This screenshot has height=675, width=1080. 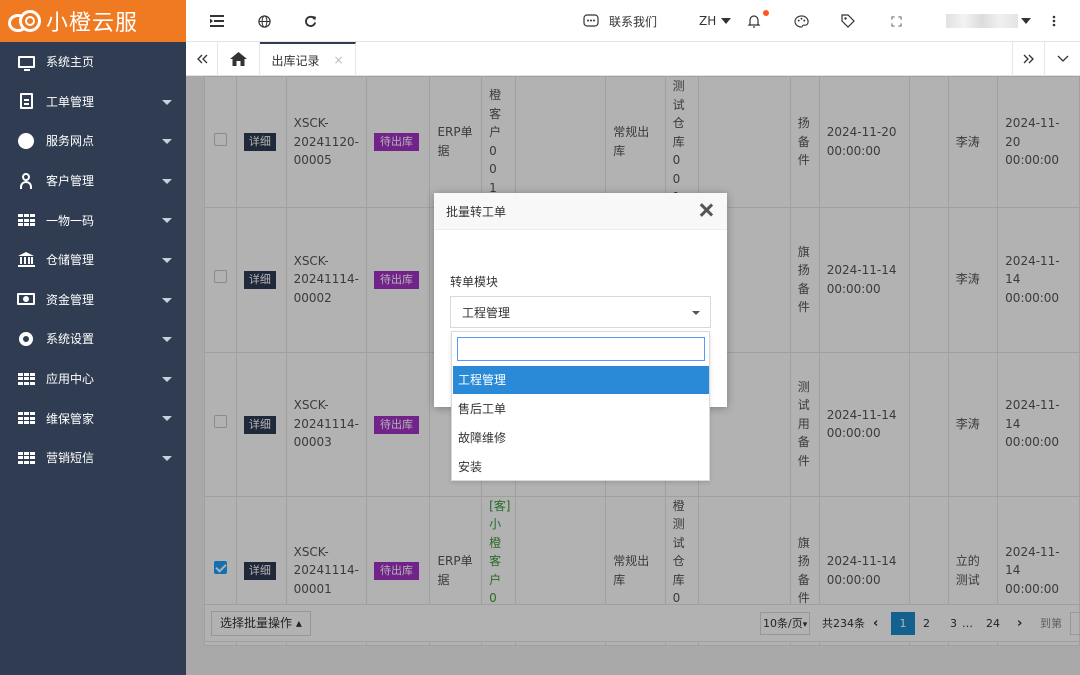 What do you see at coordinates (26, 299) in the screenshot?
I see `money-icon` at bounding box center [26, 299].